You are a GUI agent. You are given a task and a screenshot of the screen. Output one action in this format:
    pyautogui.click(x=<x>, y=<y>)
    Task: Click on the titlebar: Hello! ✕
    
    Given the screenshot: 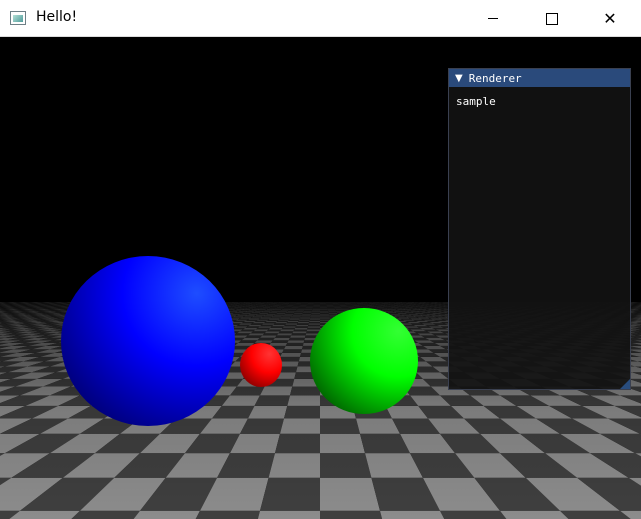 What is the action you would take?
    pyautogui.click(x=320, y=18)
    